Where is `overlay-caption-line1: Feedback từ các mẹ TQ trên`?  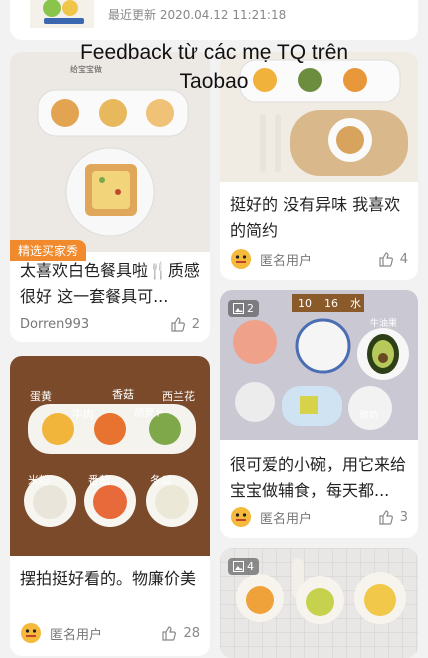 overlay-caption-line1: Feedback từ các mẹ TQ trên is located at coordinates (214, 52).